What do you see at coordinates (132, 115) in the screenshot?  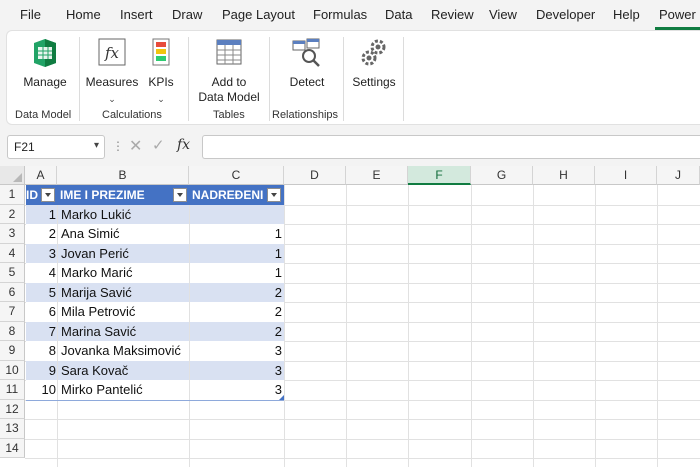 I see `group-label-calculations: Calculations` at bounding box center [132, 115].